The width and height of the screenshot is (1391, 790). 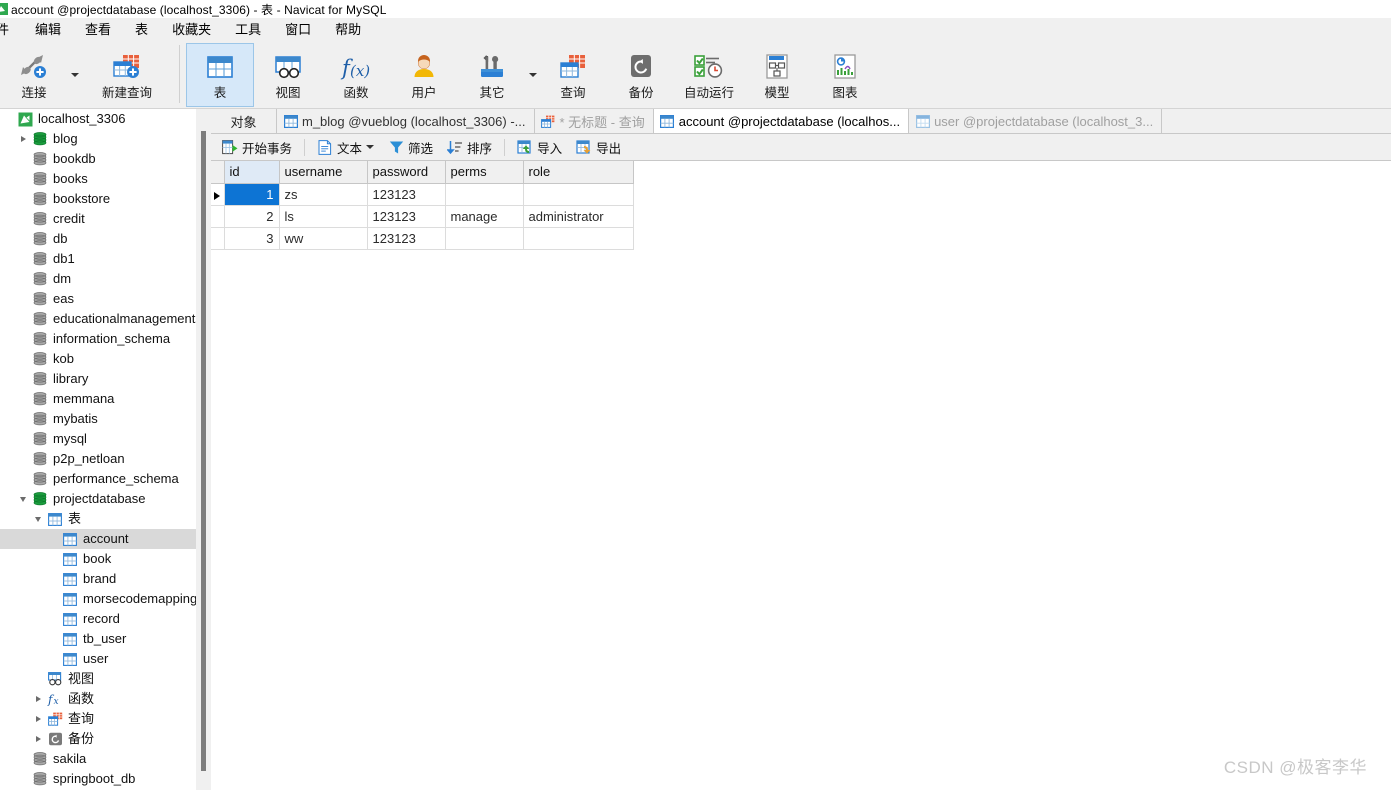 I want to click on menu-help: 帮助, so click(x=348, y=28).